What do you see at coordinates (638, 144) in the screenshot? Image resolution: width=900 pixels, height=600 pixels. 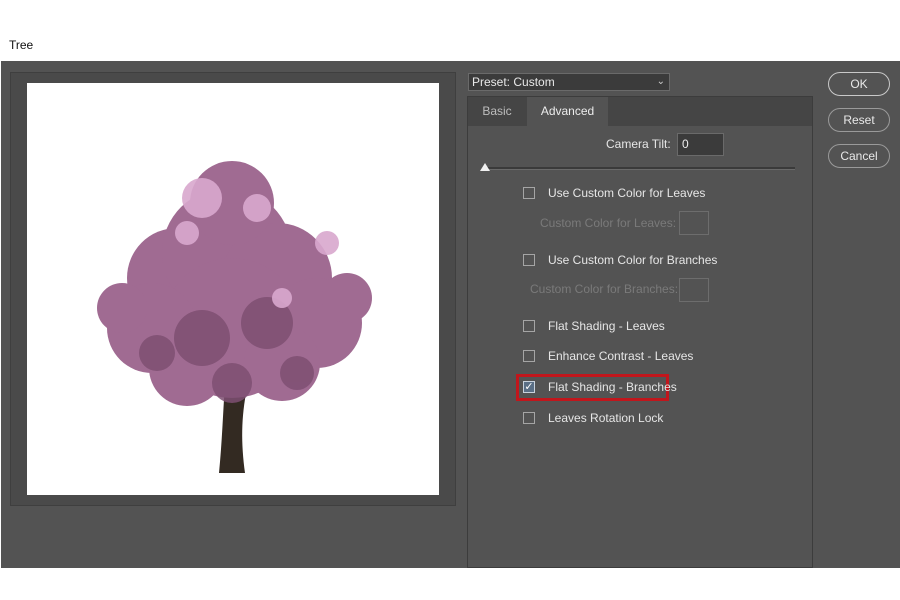 I see `camera-tilt-label: Camera Tilt:` at bounding box center [638, 144].